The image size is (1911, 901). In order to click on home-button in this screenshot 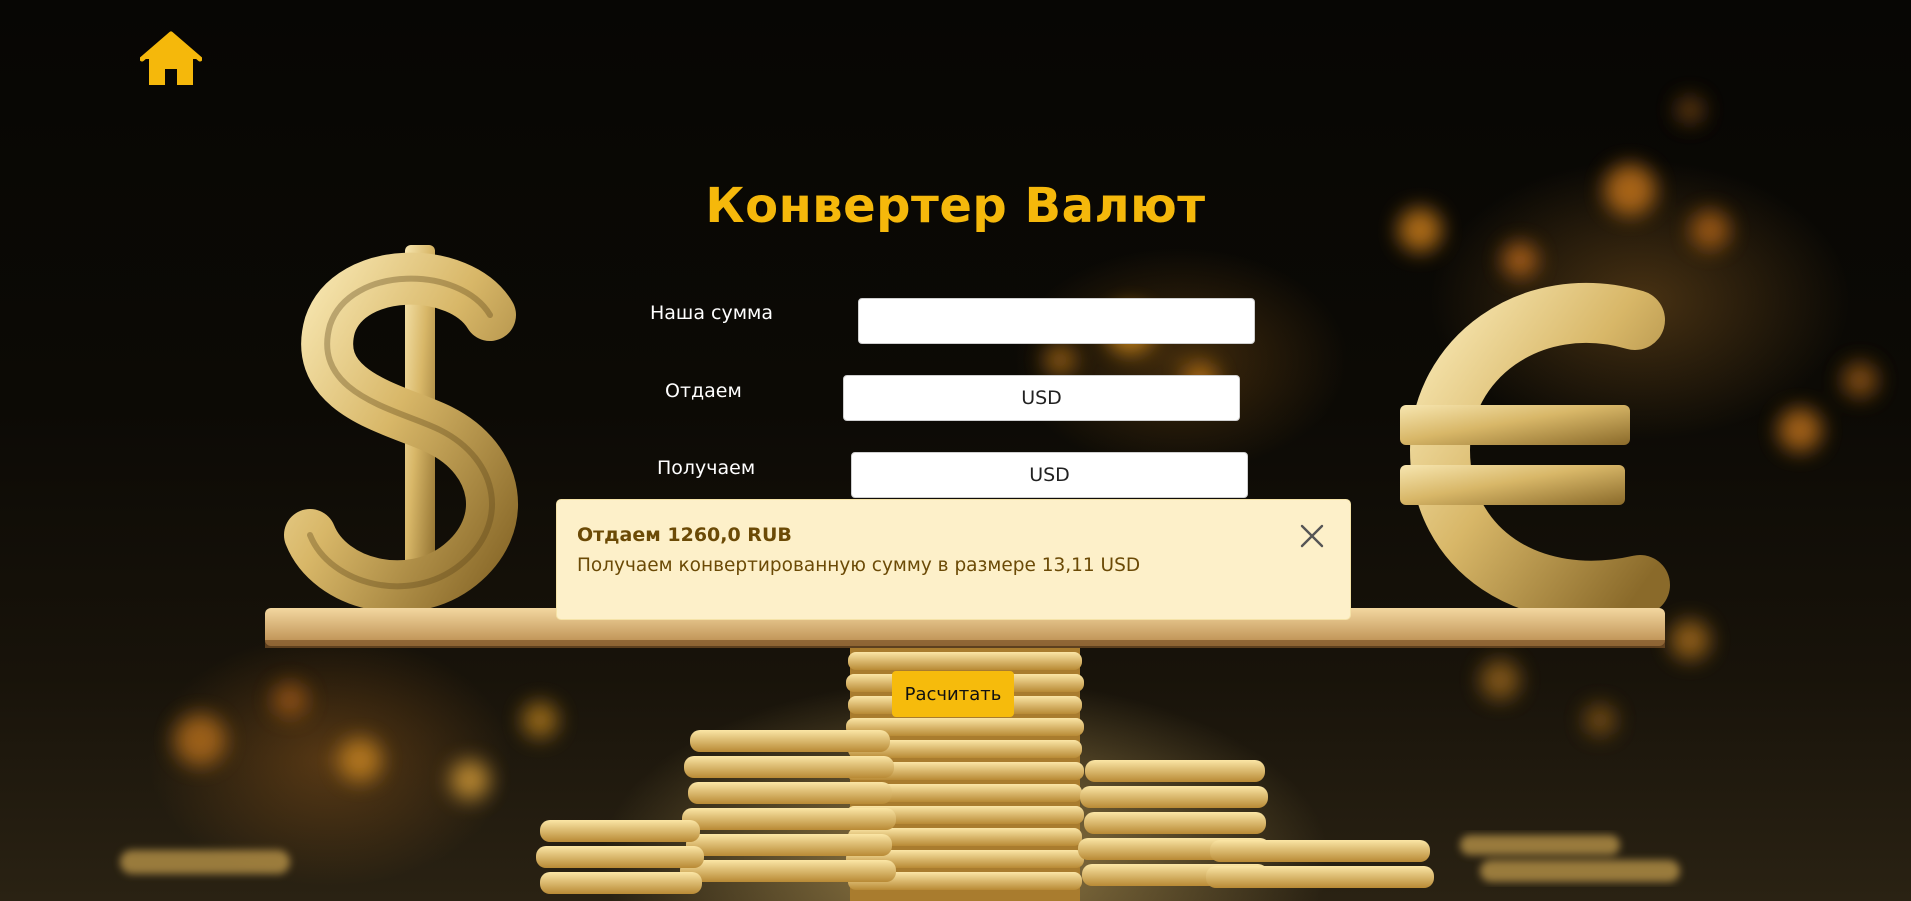, I will do `click(171, 59)`.